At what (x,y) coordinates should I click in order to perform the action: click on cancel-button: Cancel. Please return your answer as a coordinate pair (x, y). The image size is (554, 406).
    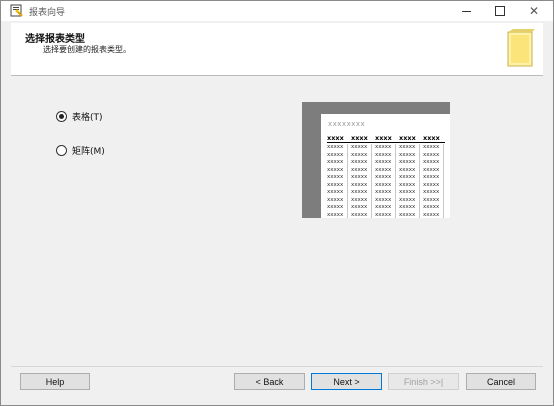
    Looking at the image, I should click on (501, 381).